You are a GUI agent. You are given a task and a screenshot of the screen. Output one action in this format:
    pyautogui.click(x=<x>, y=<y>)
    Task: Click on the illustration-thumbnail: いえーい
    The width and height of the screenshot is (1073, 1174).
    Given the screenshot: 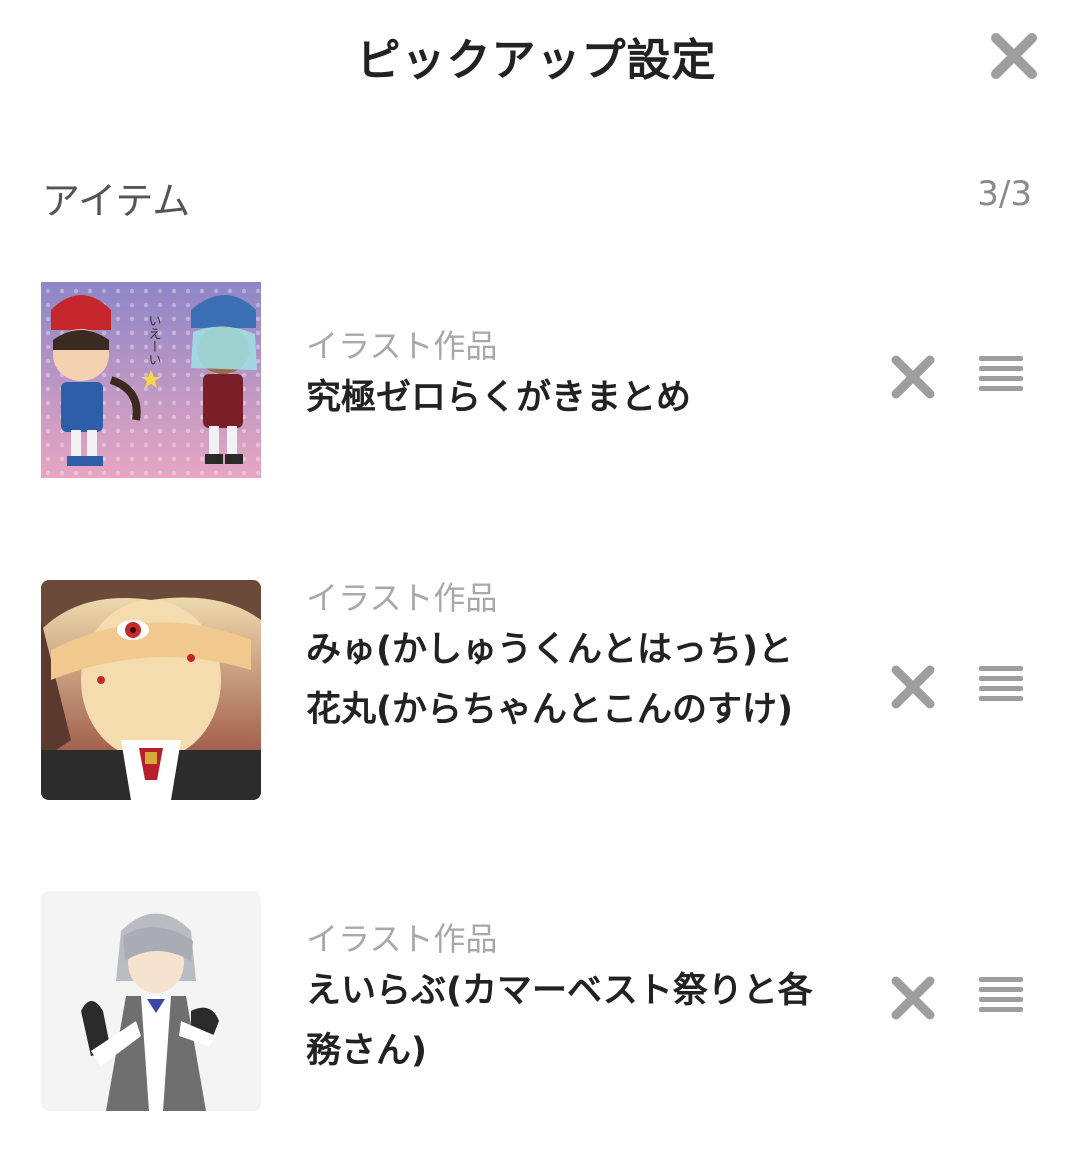 What is the action you would take?
    pyautogui.click(x=151, y=380)
    